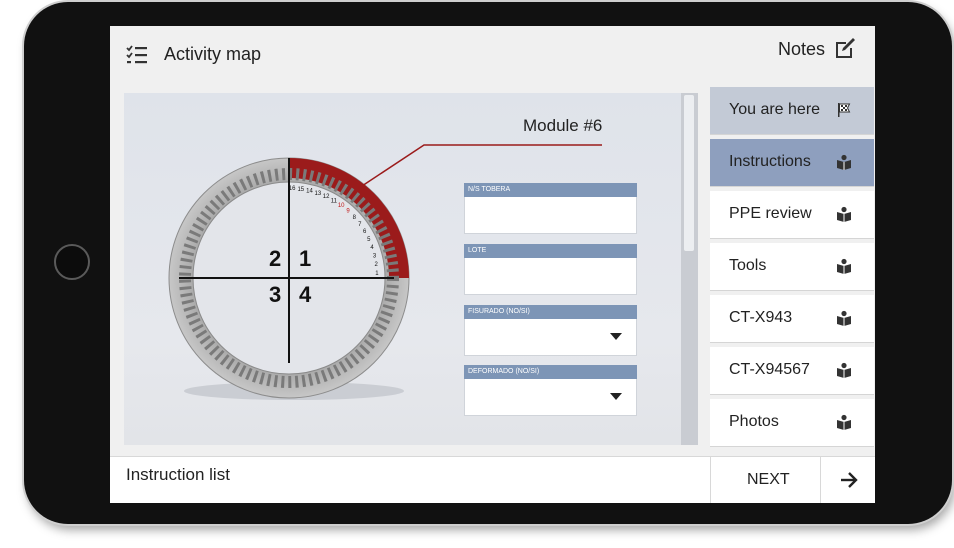 The height and width of the screenshot is (548, 954). I want to click on next-button-label: NEXT, so click(768, 479).